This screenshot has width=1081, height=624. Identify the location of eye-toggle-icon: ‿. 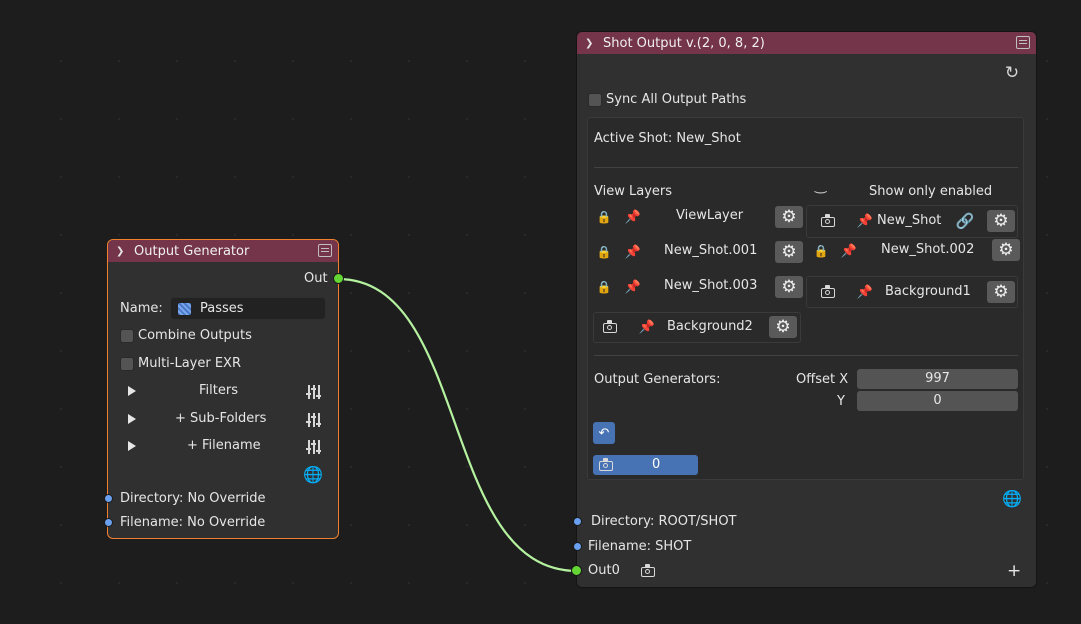
(820, 186).